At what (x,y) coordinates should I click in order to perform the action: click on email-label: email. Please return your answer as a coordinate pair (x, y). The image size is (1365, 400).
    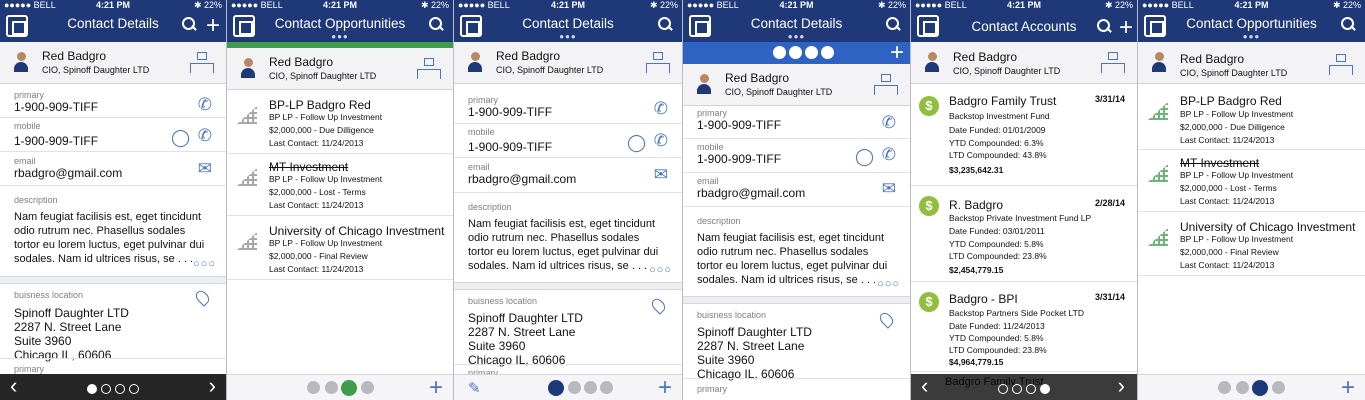
    Looking at the image, I should click on (25, 161).